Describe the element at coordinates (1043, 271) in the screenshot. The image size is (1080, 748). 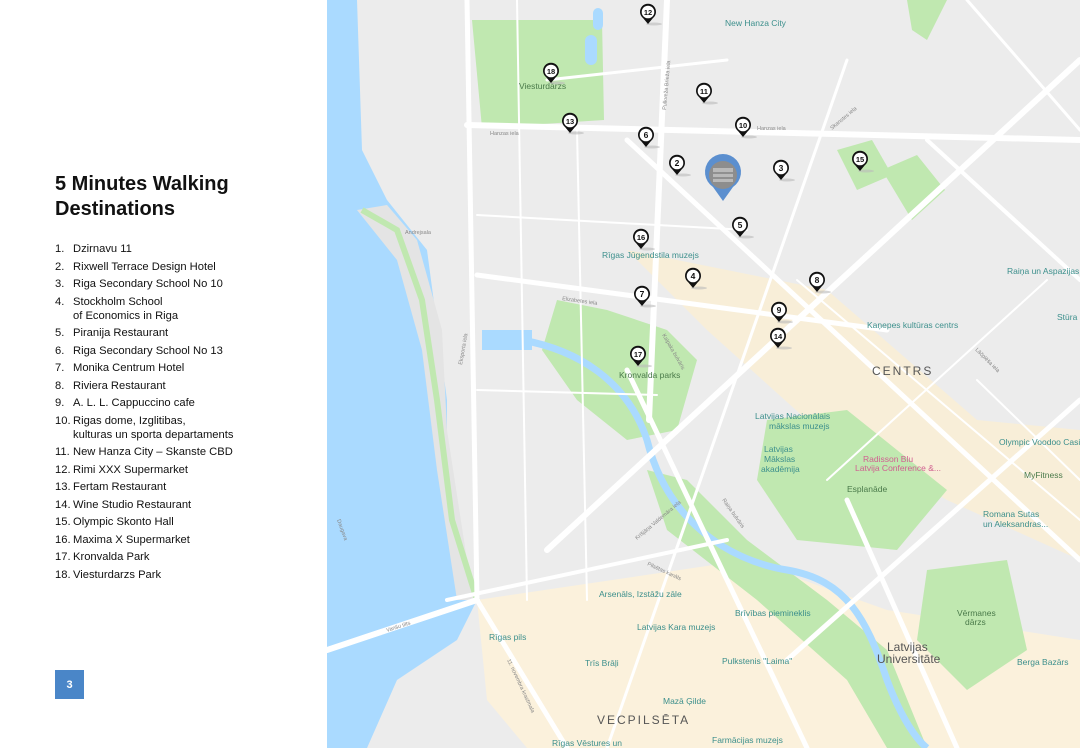
I see `place-label: Raiņa un Aspazijas m` at that location.